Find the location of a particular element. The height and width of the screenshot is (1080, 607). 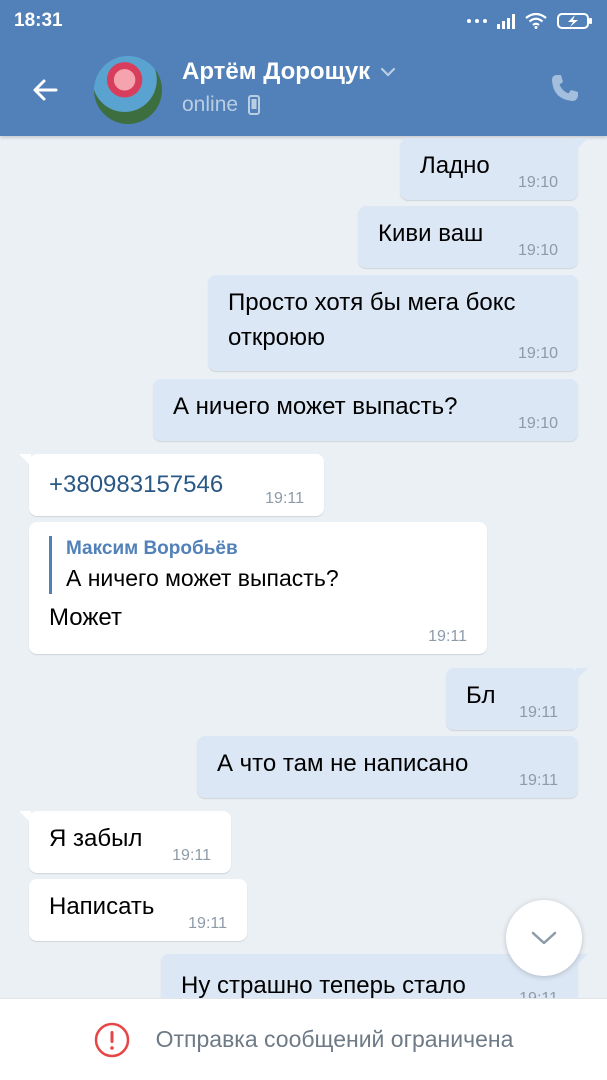

message-incoming: +380983157546 19:11 is located at coordinates (171, 485).